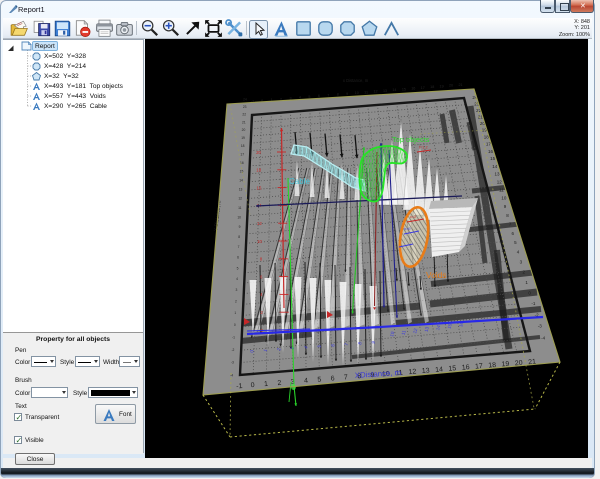 The height and width of the screenshot is (479, 600). What do you see at coordinates (378, 374) in the screenshot?
I see `svg-text: XDistance, m` at bounding box center [378, 374].